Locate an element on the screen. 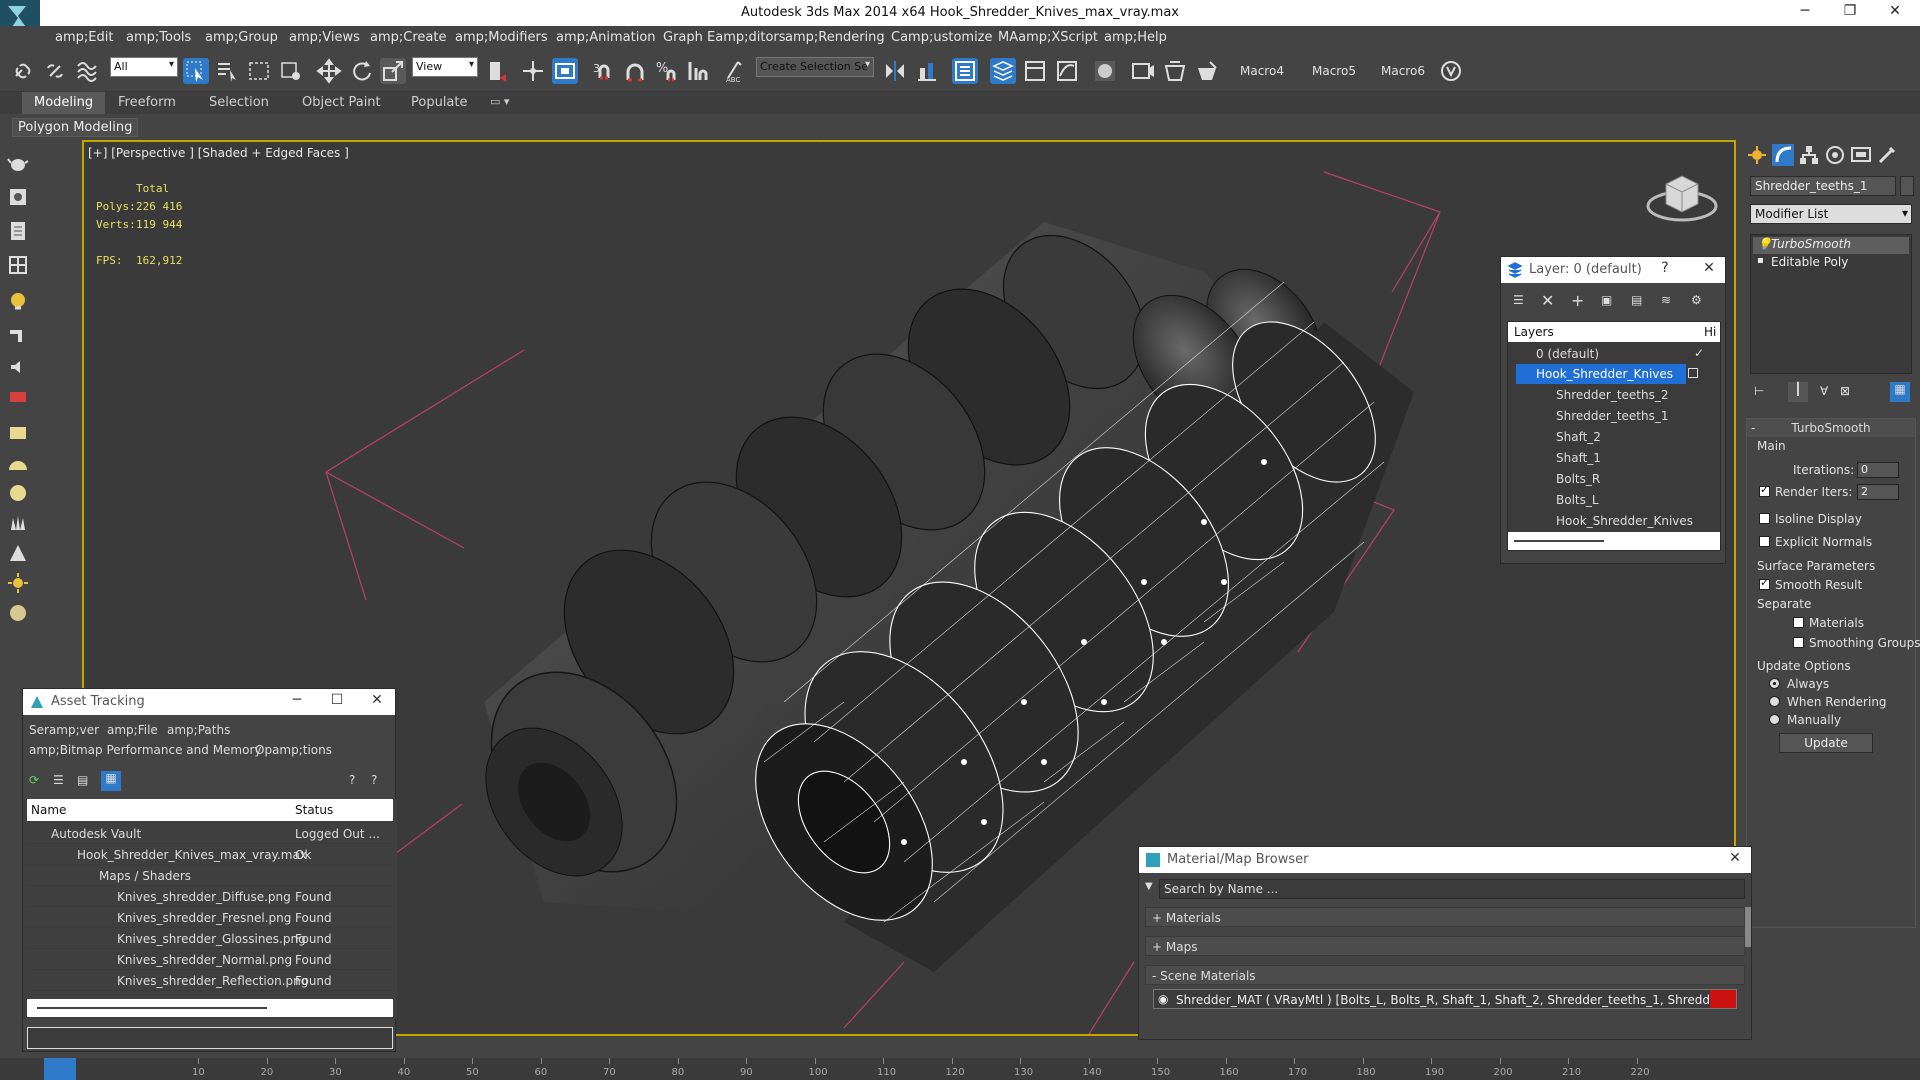  table-row: Maps / Shaders is located at coordinates (210, 875).